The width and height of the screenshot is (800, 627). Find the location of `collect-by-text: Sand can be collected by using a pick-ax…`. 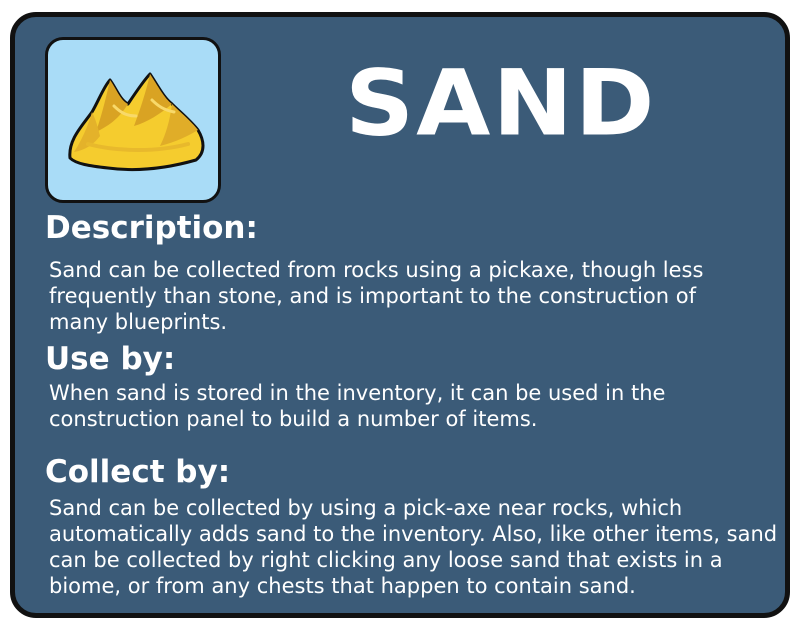

collect-by-text: Sand can be collected by using a pick-ax… is located at coordinates (413, 547).